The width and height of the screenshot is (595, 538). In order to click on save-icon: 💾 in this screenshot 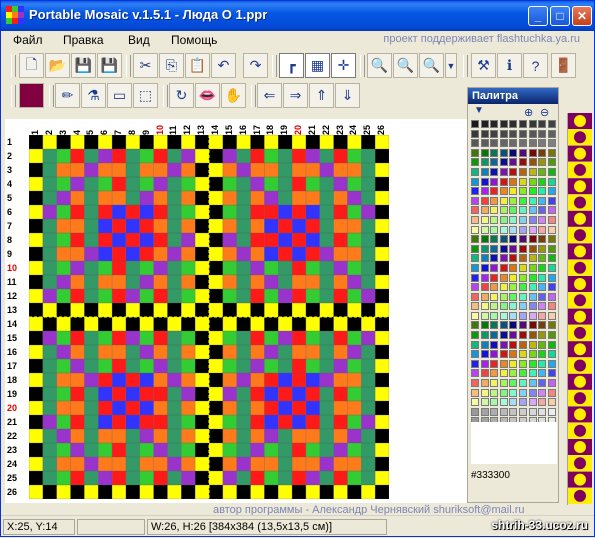, I will do `click(83, 65)`.